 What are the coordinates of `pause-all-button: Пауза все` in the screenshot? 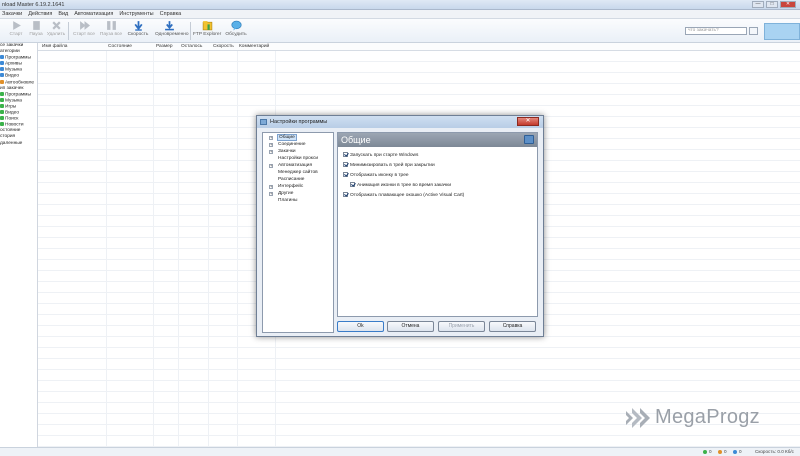 It's located at (111, 31).